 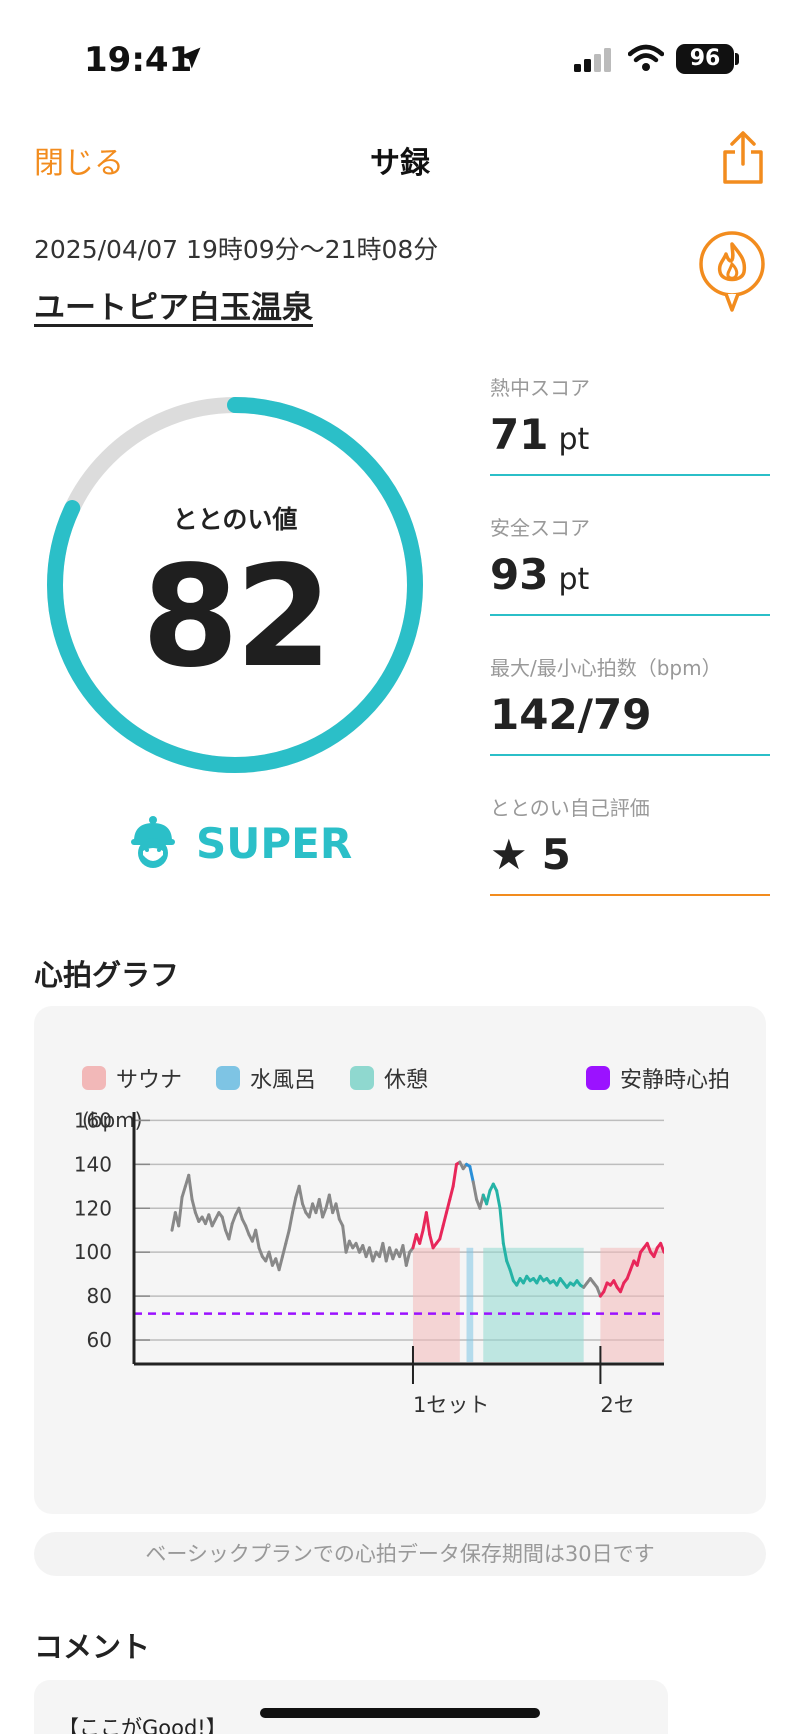 I want to click on gauge-value: 82, so click(x=237, y=617).